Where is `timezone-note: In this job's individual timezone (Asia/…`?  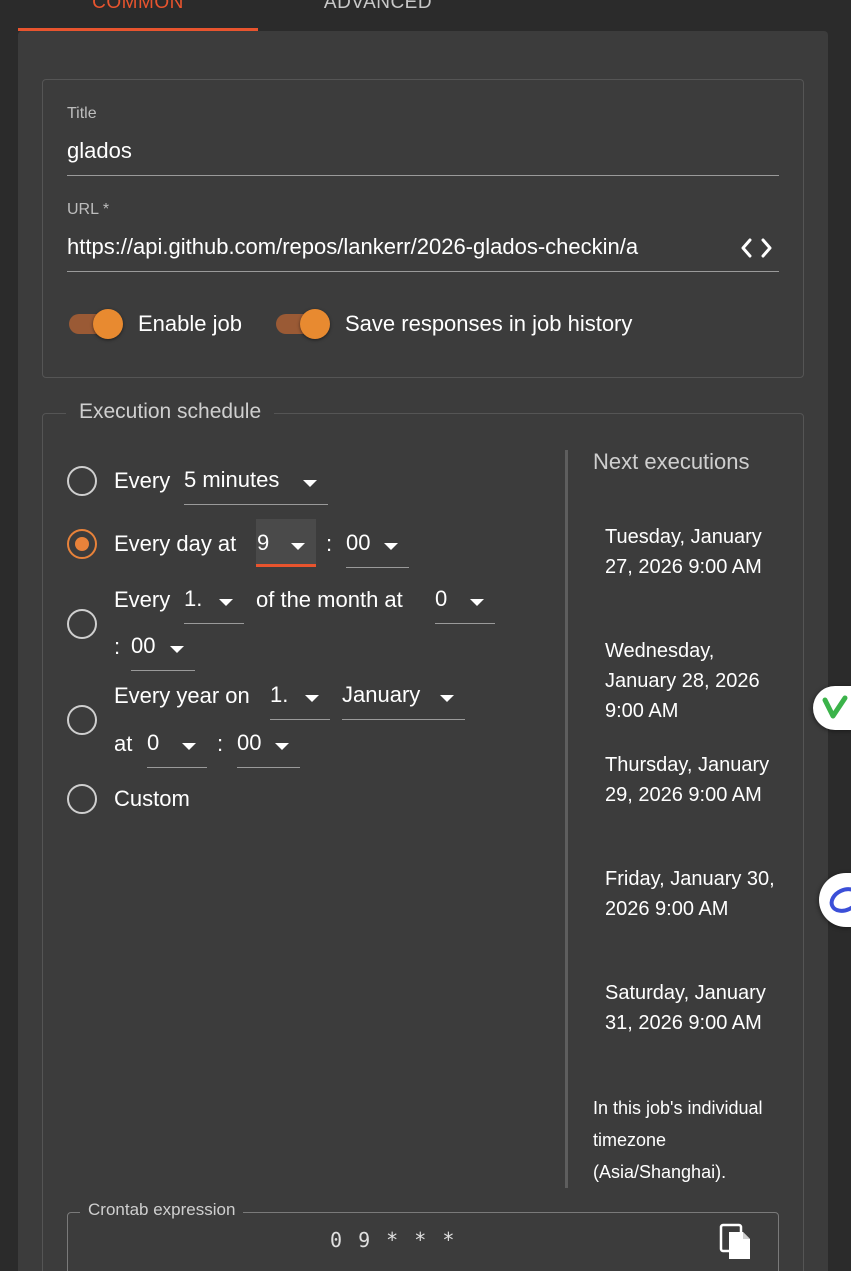
timezone-note: In this job's individual timezone (Asia/… is located at coordinates (678, 1140).